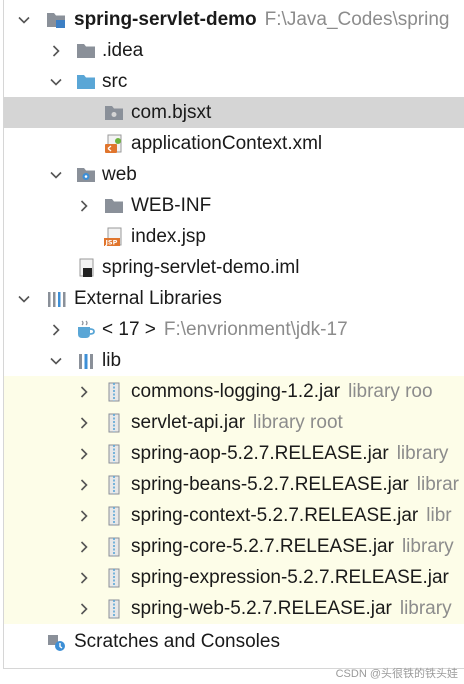 This screenshot has width=464, height=684. Describe the element at coordinates (390, 391) in the screenshot. I see `jar-hint: library roo` at that location.